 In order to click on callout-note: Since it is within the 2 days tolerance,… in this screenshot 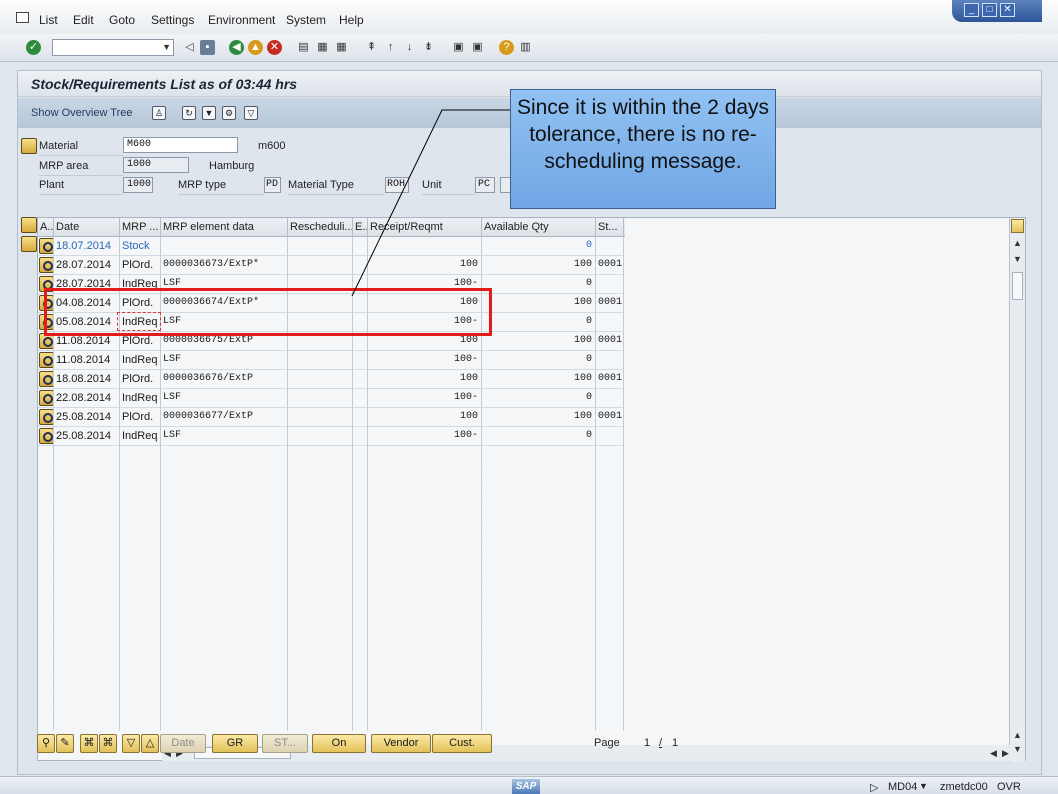, I will do `click(643, 149)`.